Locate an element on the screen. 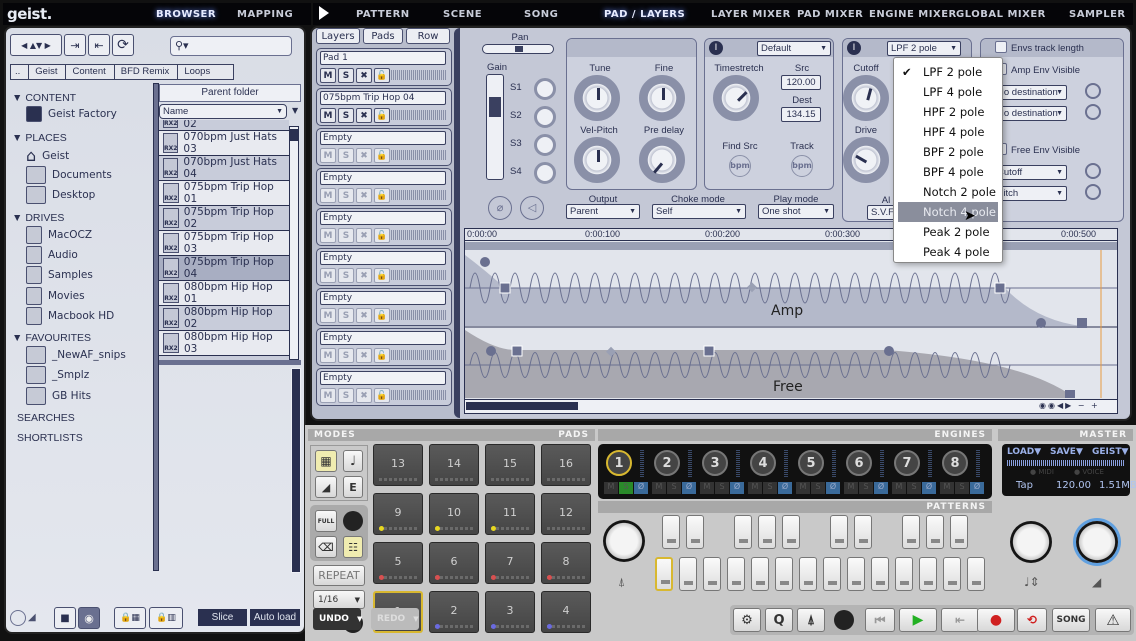  horizontal-scrollbar: ◉◉◀▶ − + is located at coordinates (791, 406).